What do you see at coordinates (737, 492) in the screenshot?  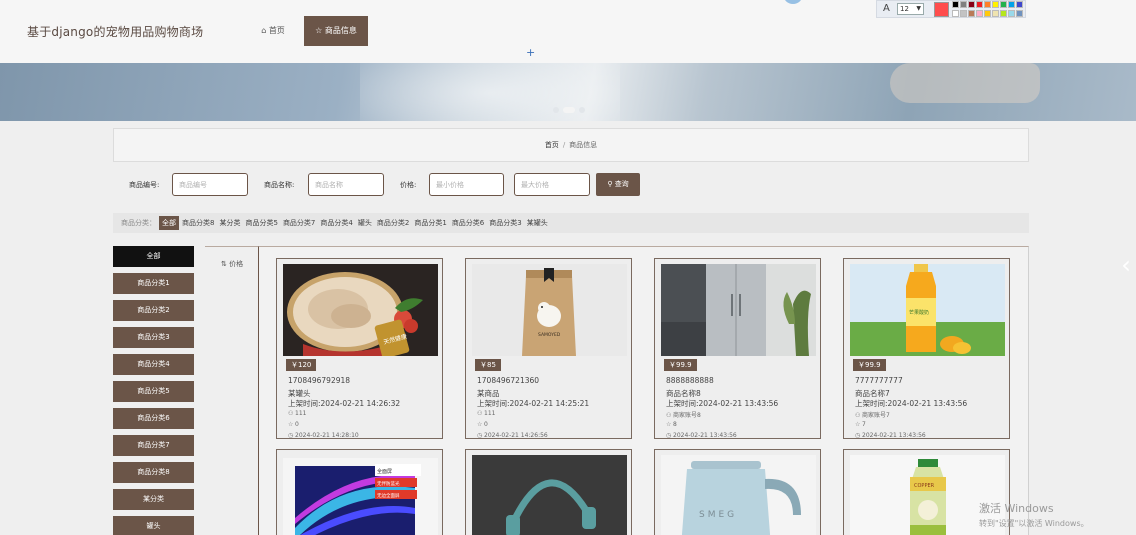 I see `product-card: SMEG` at bounding box center [737, 492].